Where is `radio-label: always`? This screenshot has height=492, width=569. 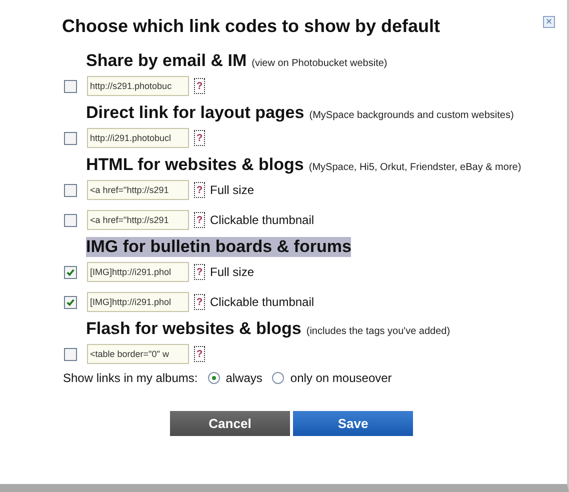 radio-label: always is located at coordinates (244, 378).